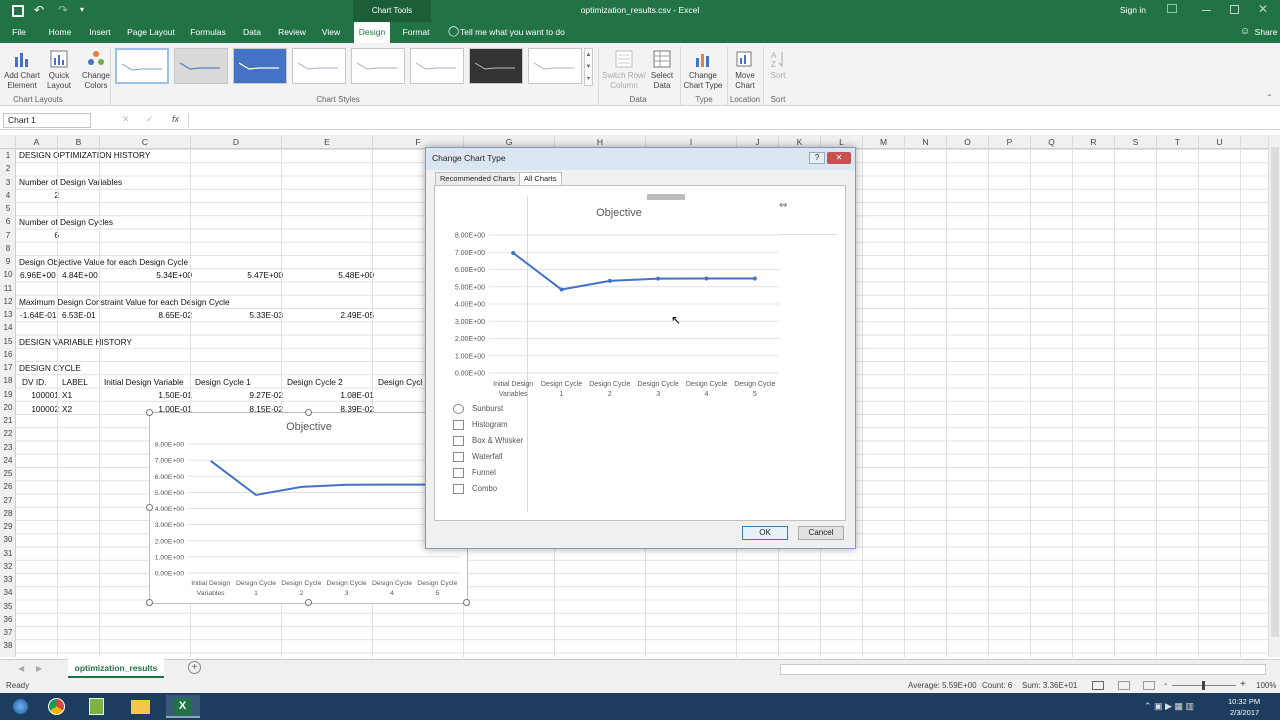 The width and height of the screenshot is (1280, 720). I want to click on move-chart-button: Move Chart, so click(745, 69).